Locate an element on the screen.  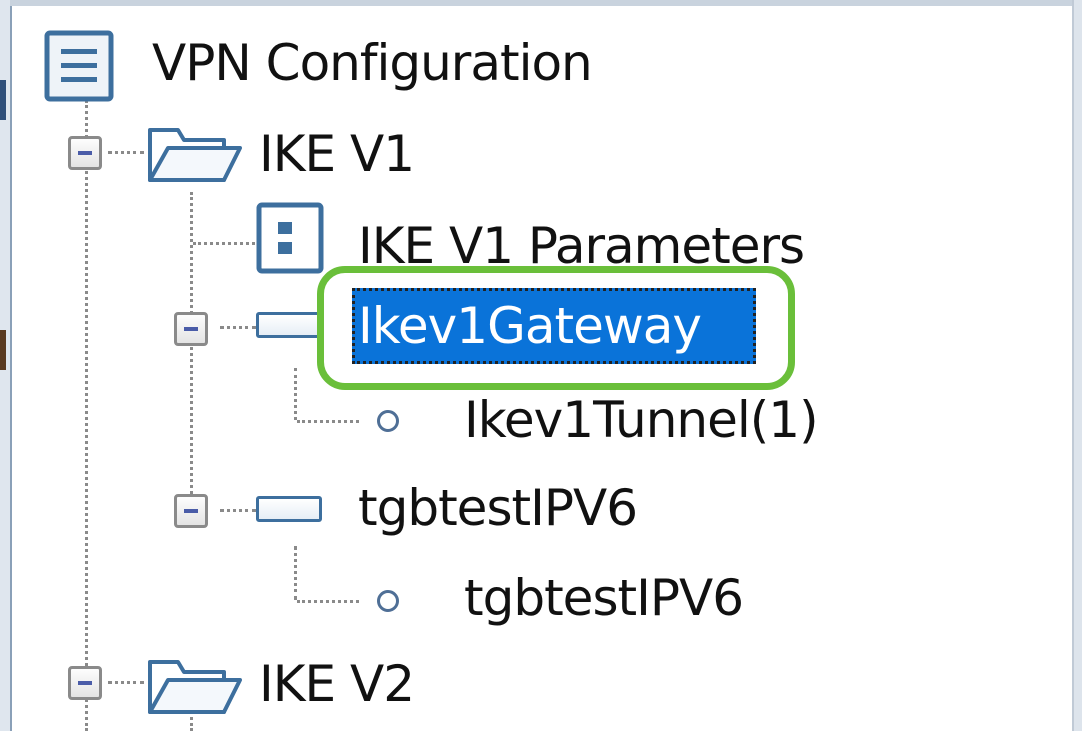
left-panel-edge is located at coordinates (6, 365).